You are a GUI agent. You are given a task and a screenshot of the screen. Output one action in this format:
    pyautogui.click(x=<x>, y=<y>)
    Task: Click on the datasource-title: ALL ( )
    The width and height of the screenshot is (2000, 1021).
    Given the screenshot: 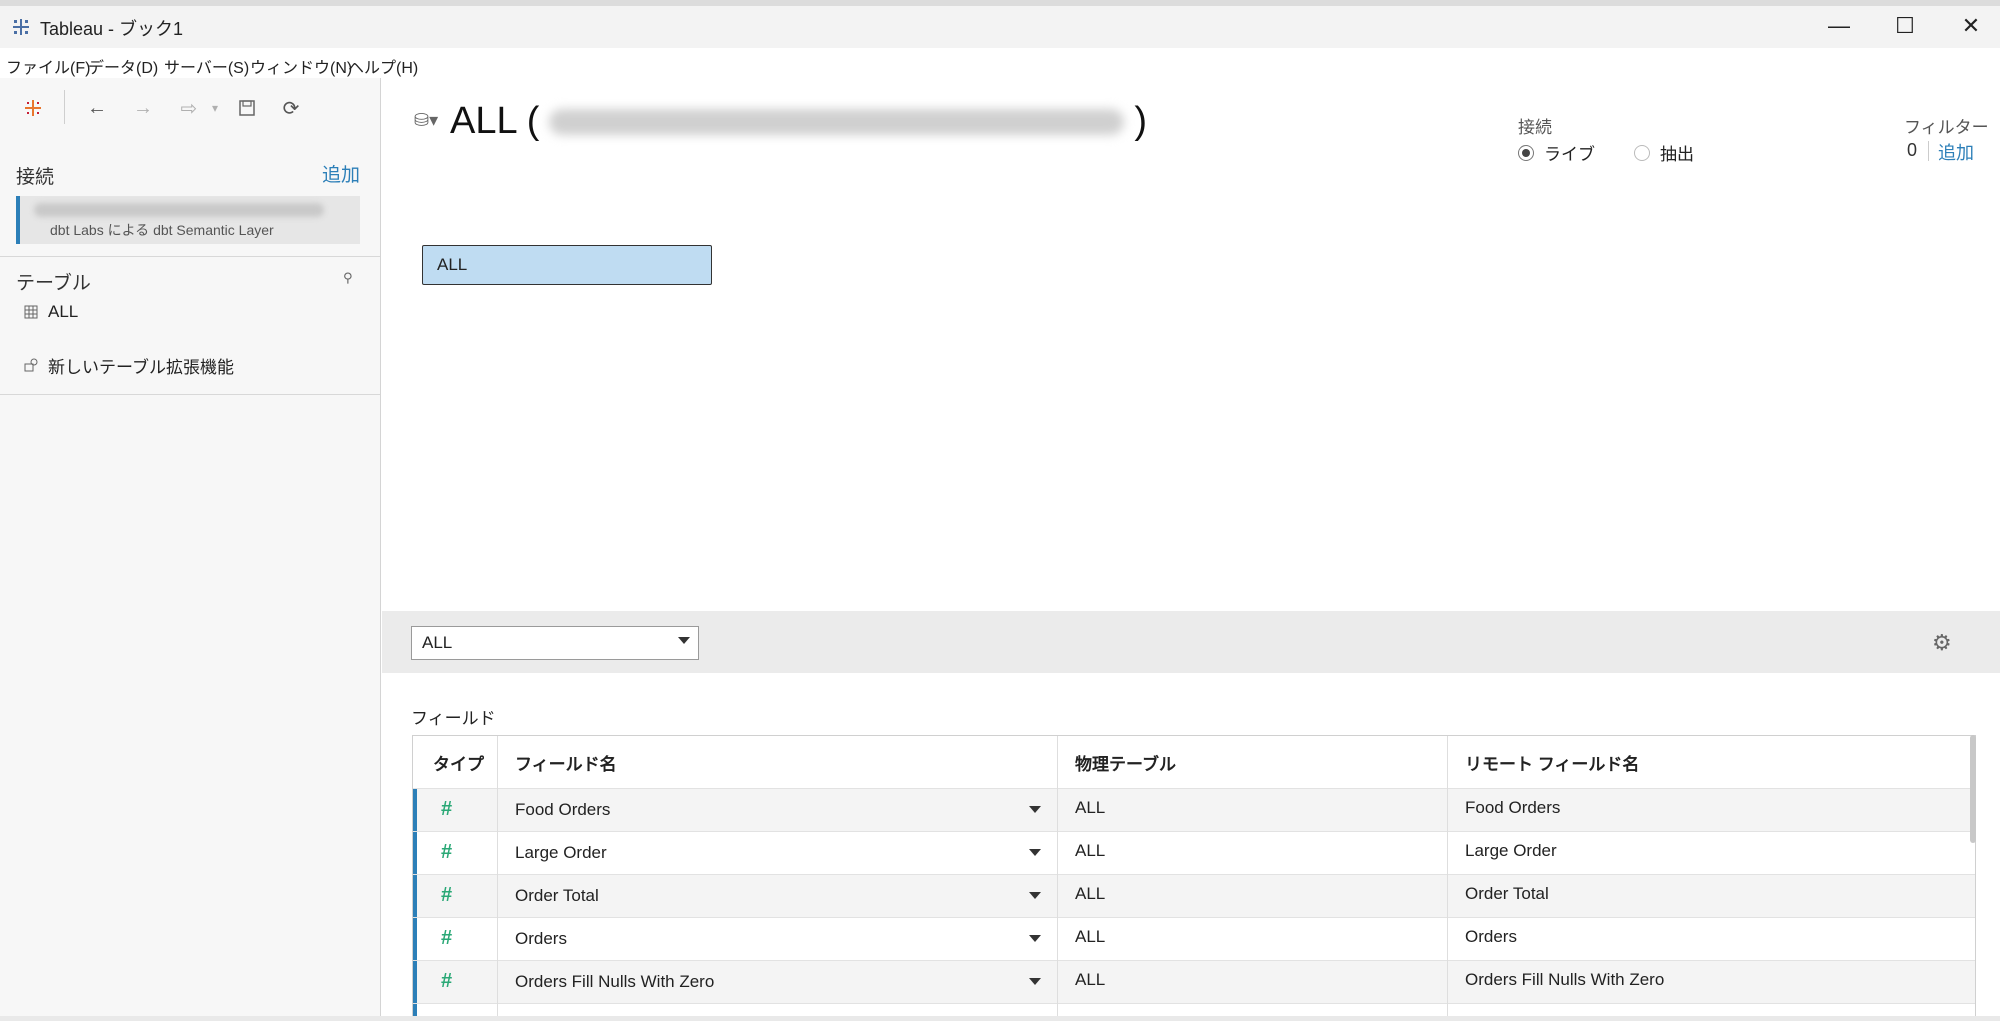 What is the action you would take?
    pyautogui.click(x=798, y=121)
    